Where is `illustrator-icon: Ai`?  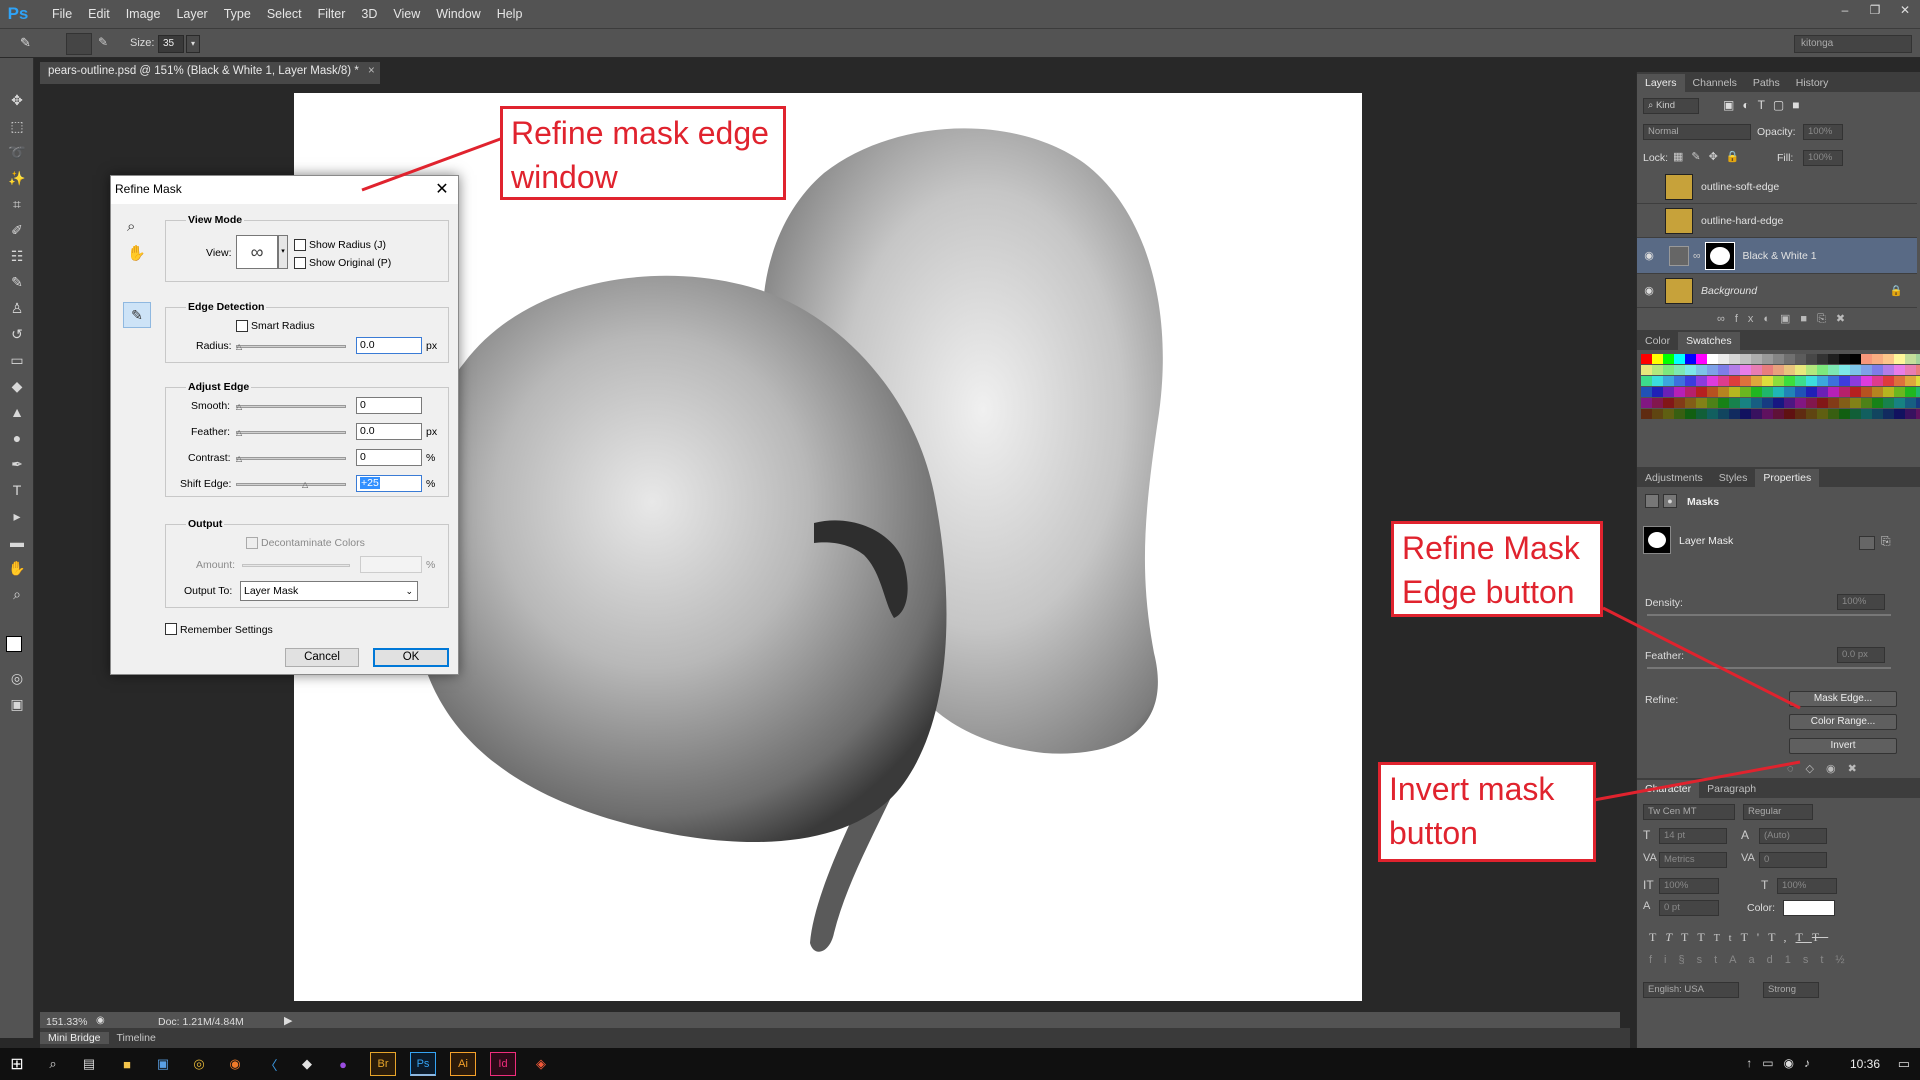 illustrator-icon: Ai is located at coordinates (463, 1064).